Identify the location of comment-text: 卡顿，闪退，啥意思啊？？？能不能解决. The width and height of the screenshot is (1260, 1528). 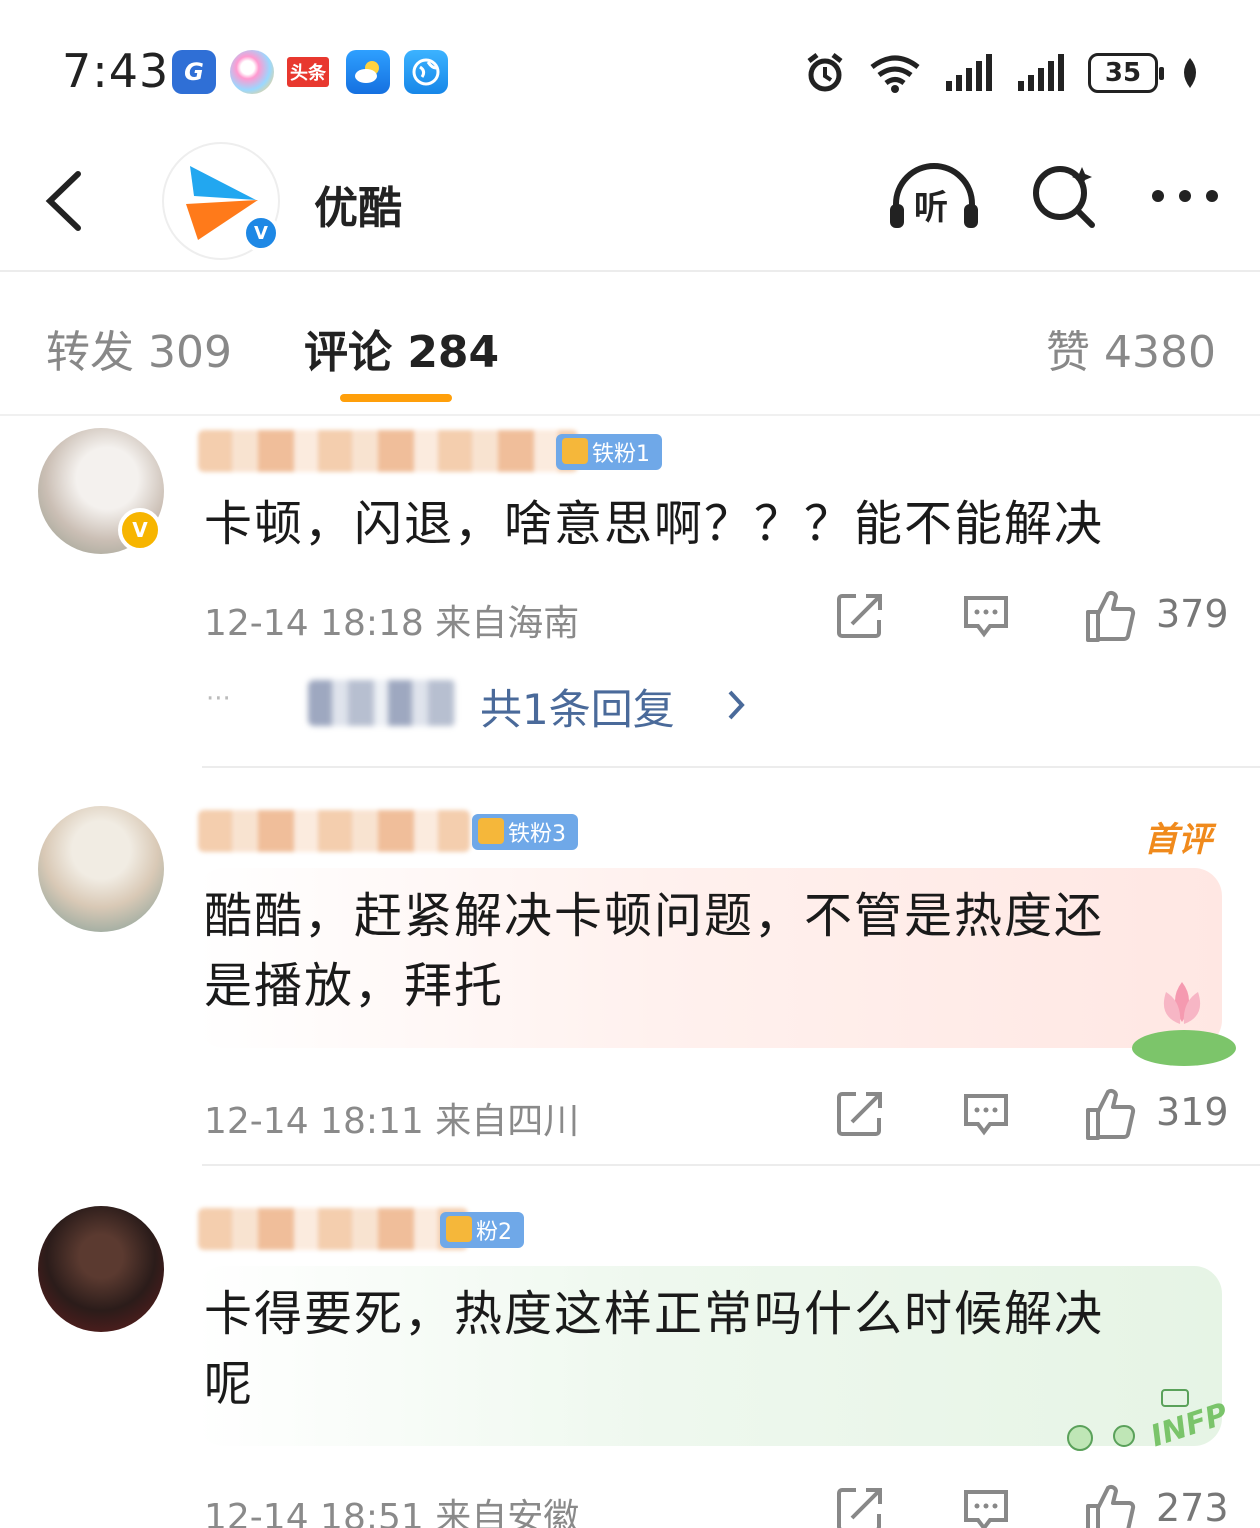
(654, 524).